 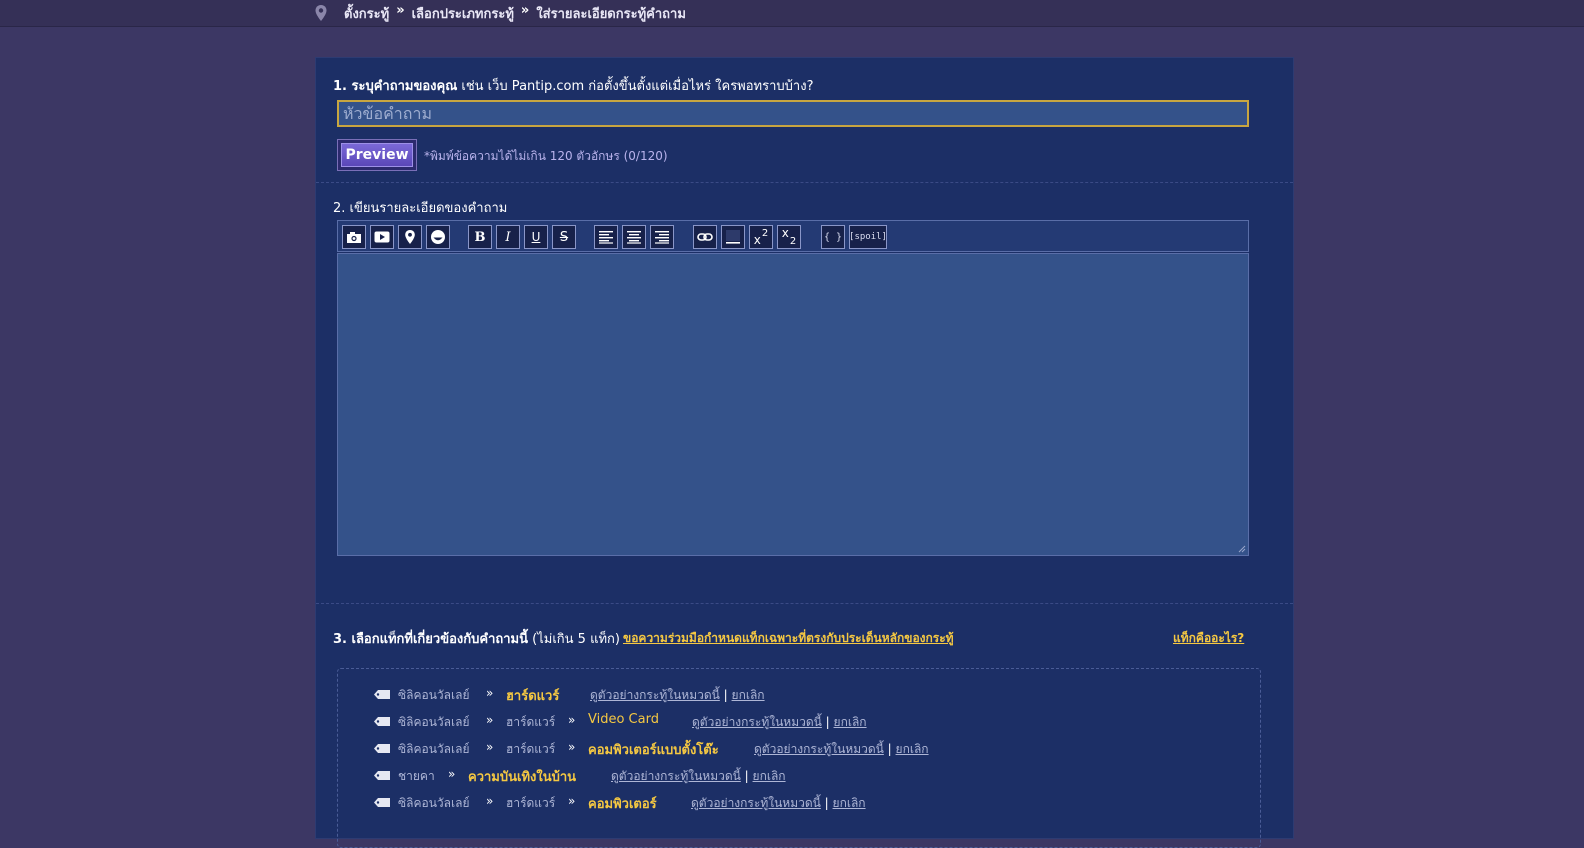 What do you see at coordinates (536, 237) in the screenshot?
I see `underline-button: U` at bounding box center [536, 237].